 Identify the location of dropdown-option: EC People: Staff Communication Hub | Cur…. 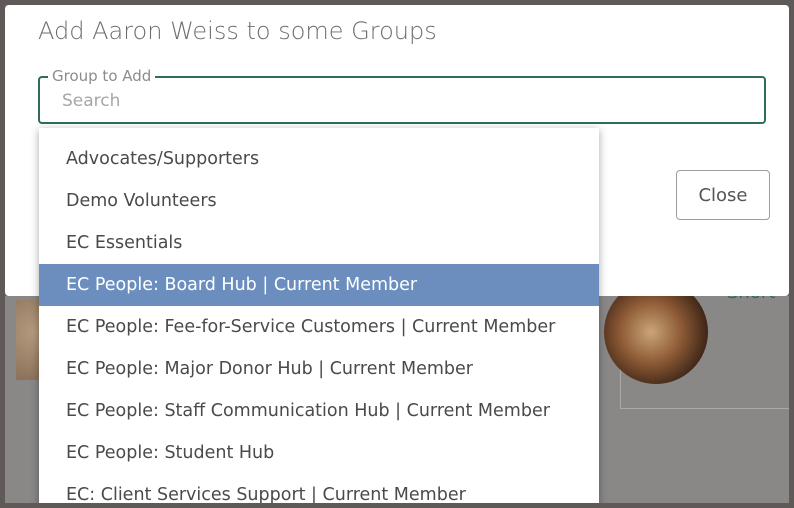
(319, 411).